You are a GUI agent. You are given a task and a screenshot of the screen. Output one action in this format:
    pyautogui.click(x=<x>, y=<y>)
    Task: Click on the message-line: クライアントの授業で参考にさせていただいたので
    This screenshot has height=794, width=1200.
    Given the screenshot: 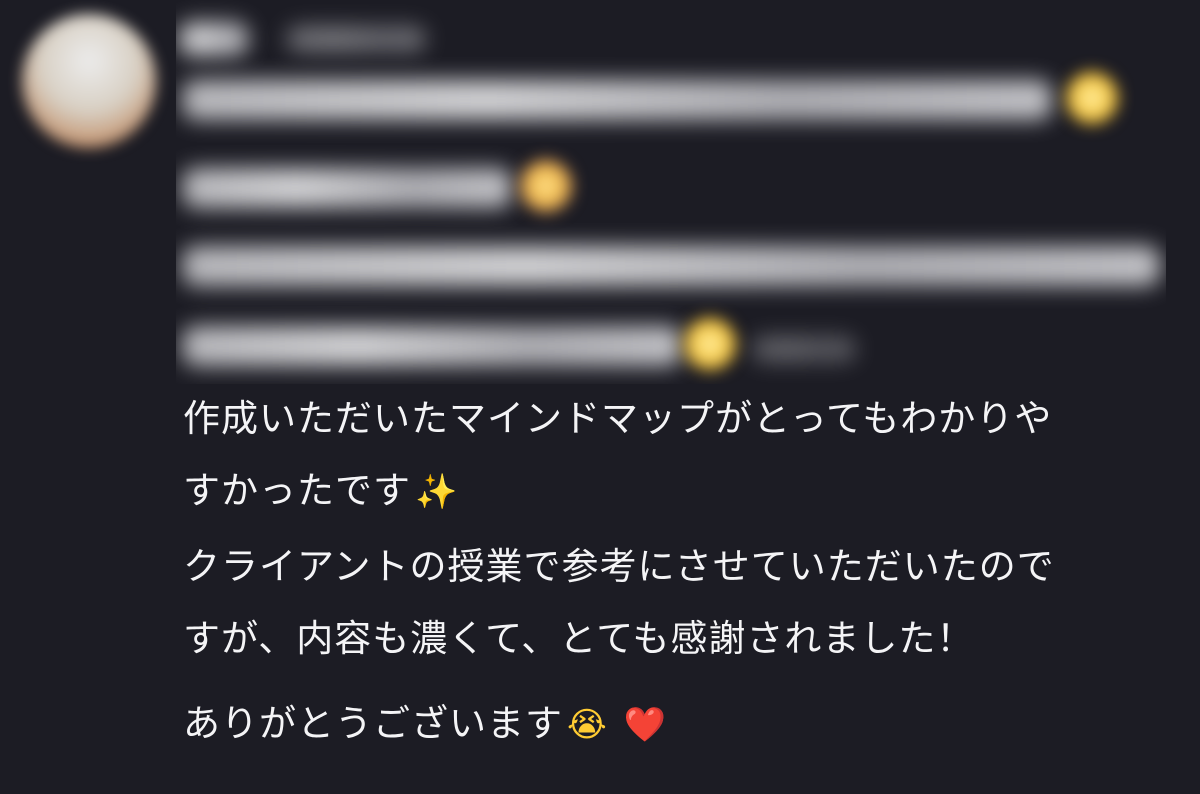 What is the action you would take?
    pyautogui.click(x=619, y=567)
    